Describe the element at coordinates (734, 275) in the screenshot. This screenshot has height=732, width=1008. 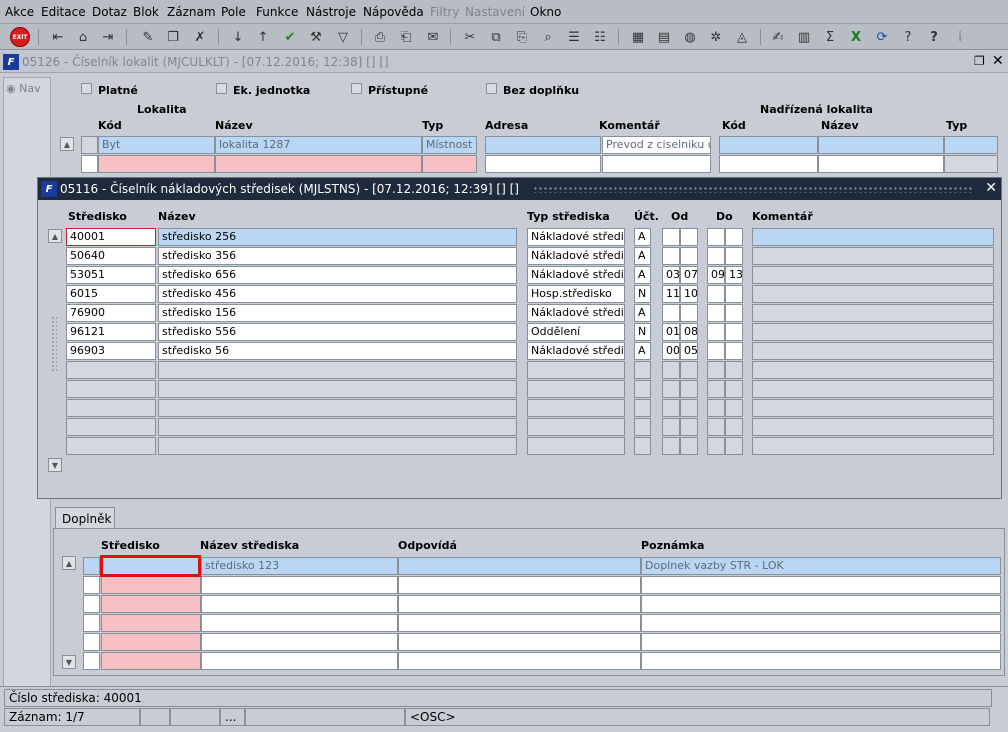
I see `do-field: 13` at that location.